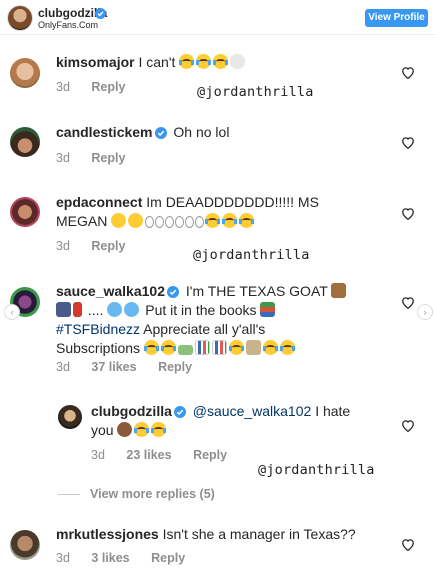  What do you see at coordinates (333, 411) in the screenshot?
I see `comment-text: I hate` at bounding box center [333, 411].